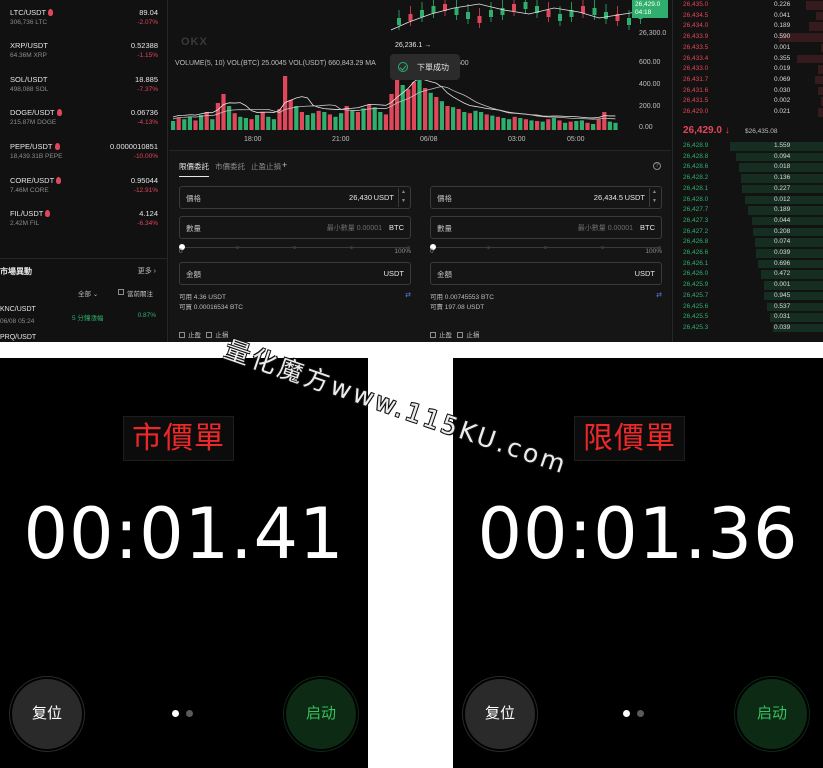 This screenshot has height=768, width=823. I want to click on bid-row: 26,425.9 0.001, so click(748, 285).